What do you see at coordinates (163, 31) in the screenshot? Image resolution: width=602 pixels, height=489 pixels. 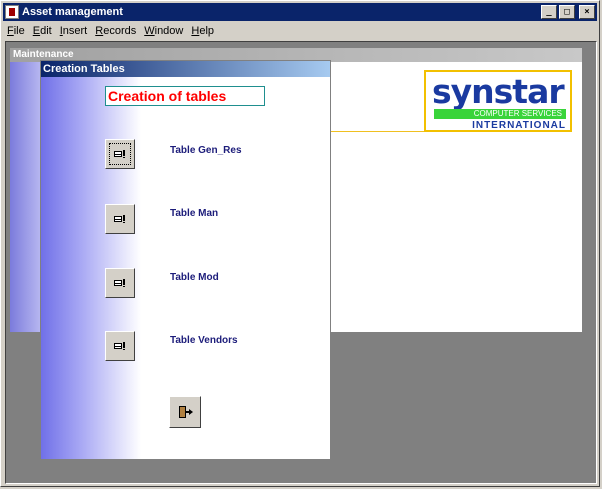 I see `menu-window: Window` at bounding box center [163, 31].